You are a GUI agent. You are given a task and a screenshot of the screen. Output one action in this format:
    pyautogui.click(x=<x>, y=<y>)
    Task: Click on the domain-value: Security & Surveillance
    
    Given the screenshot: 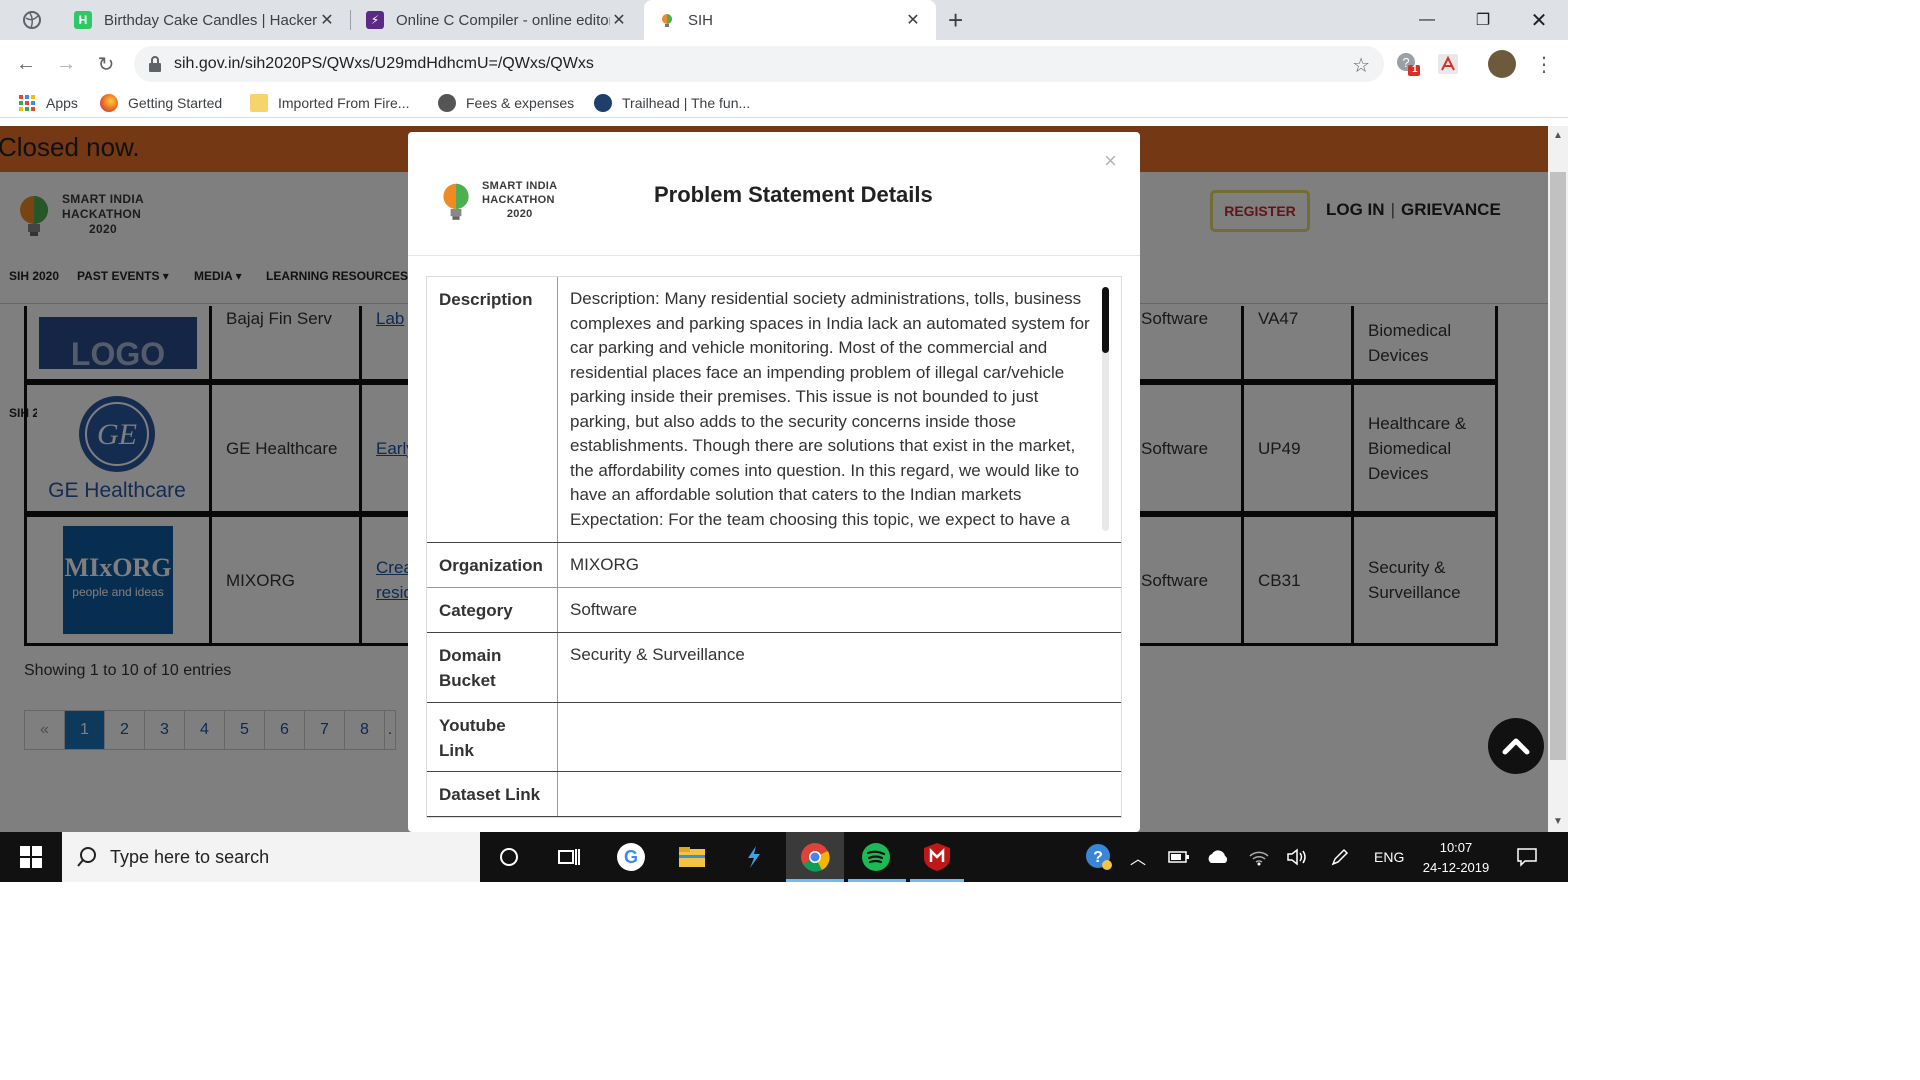 What is the action you would take?
    pyautogui.click(x=657, y=654)
    